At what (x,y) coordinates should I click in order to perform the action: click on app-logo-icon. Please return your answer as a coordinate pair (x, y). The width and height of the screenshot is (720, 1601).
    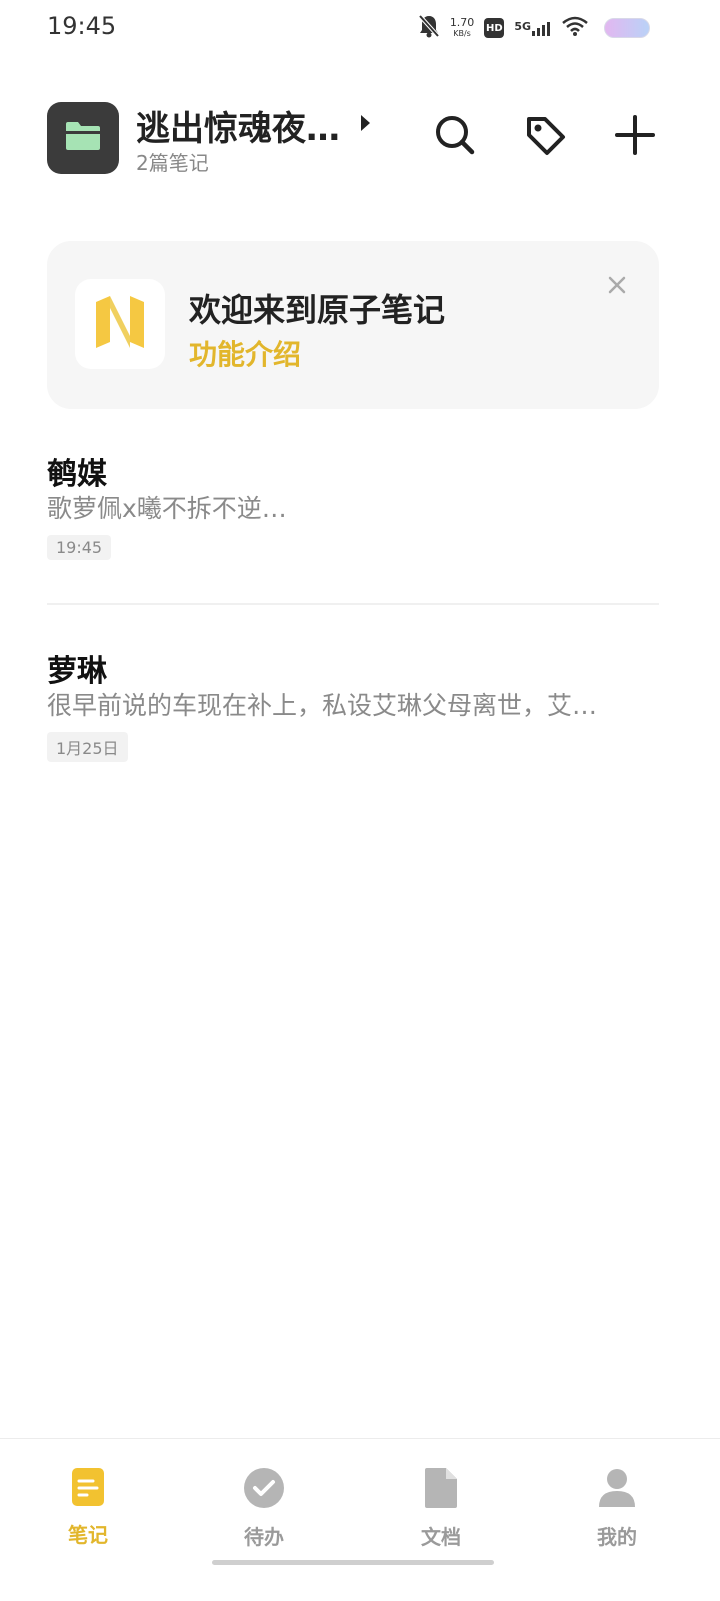
    Looking at the image, I should click on (120, 324).